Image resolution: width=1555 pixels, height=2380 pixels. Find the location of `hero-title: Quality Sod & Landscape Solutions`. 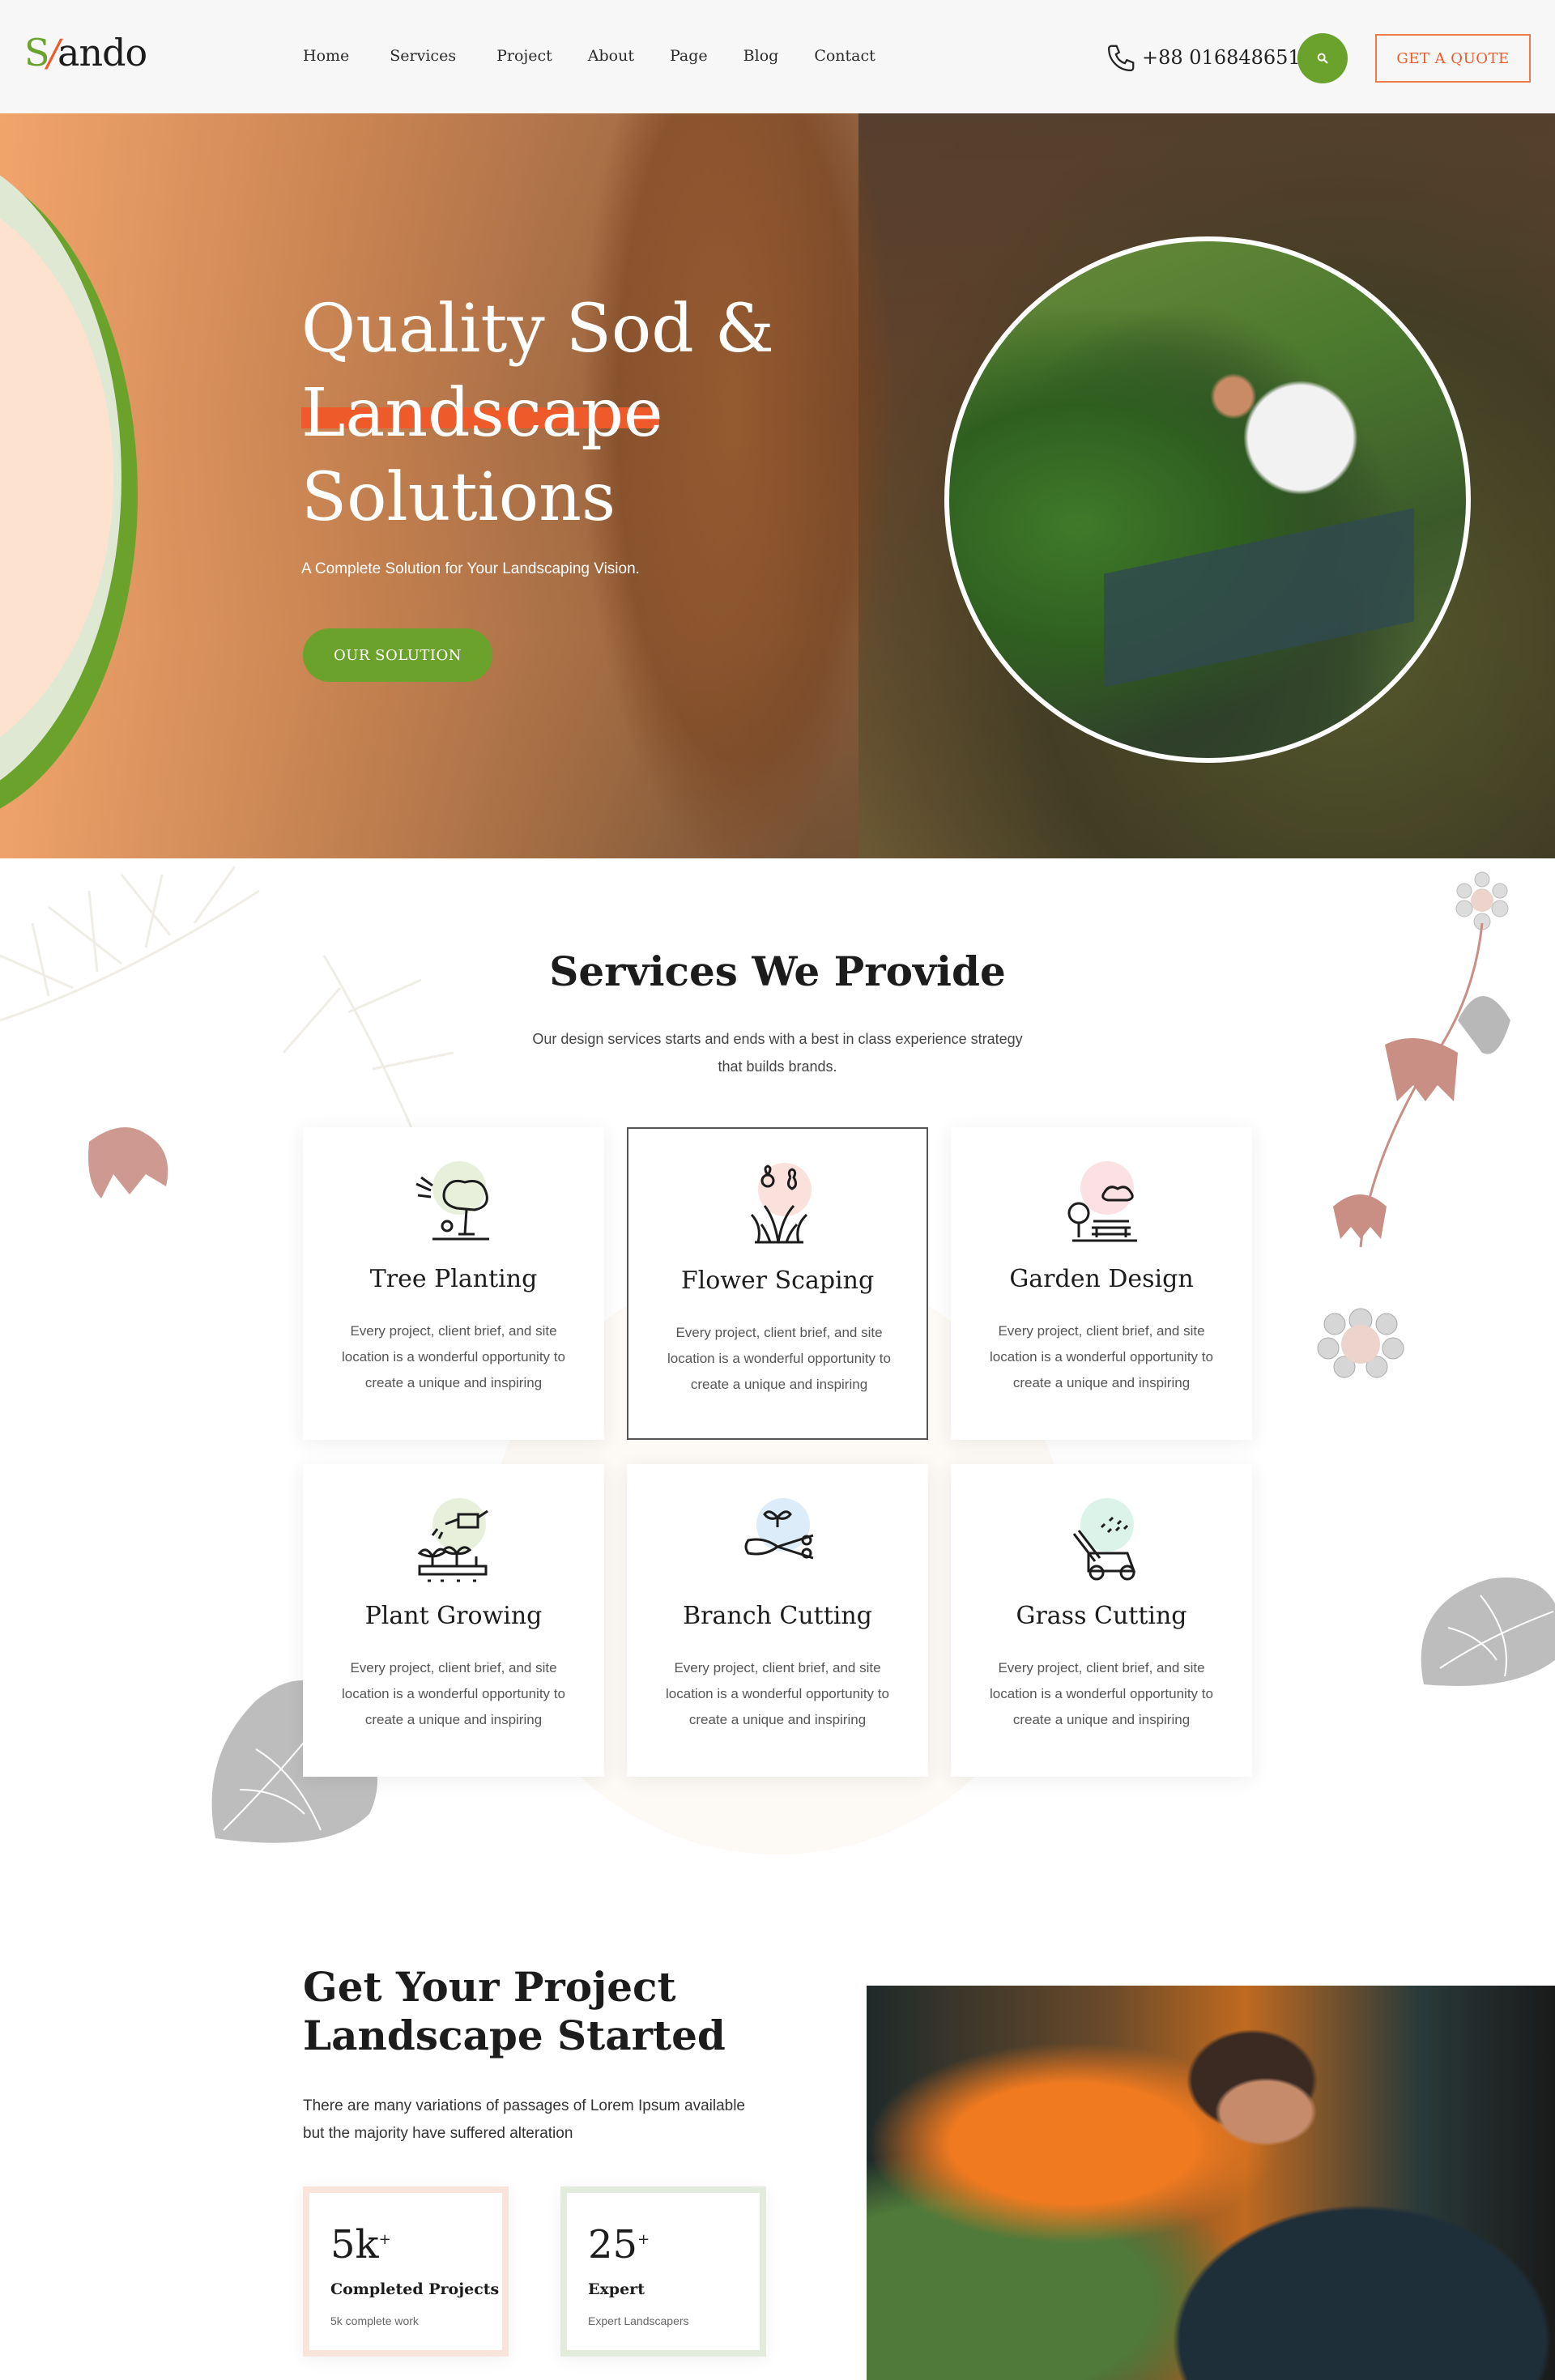

hero-title: Quality Sod & Landscape Solutions is located at coordinates (560, 414).